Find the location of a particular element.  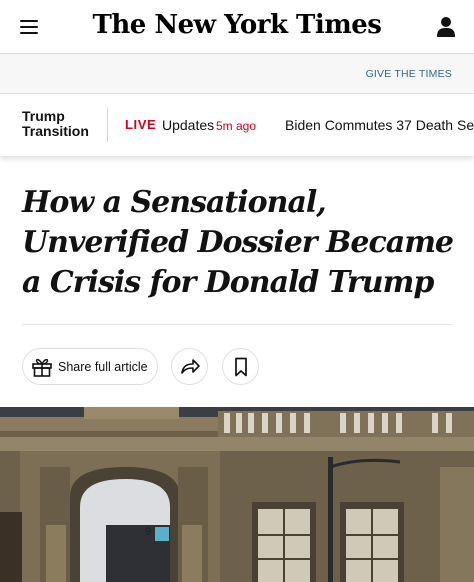

share-arrow-icon is located at coordinates (190, 366).